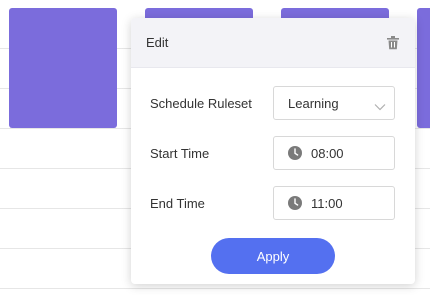 The width and height of the screenshot is (430, 295). I want to click on end-time-input: 11:00, so click(334, 203).